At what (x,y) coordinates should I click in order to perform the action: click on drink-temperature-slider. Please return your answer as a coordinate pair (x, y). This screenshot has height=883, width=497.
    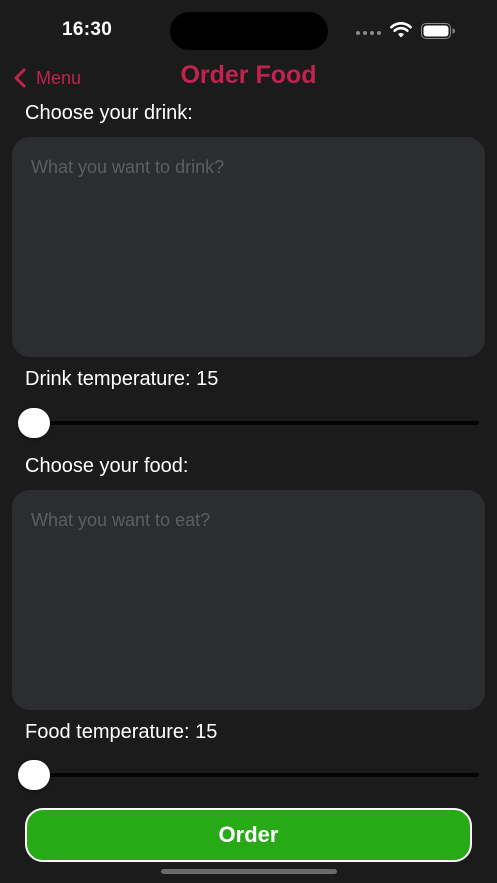
    Looking at the image, I should click on (248, 423).